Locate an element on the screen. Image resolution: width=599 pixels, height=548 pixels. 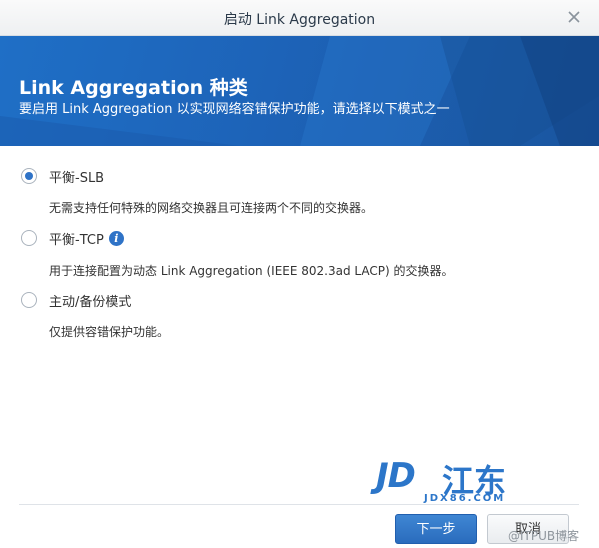
option-label: 平衡-SLB is located at coordinates (77, 178).